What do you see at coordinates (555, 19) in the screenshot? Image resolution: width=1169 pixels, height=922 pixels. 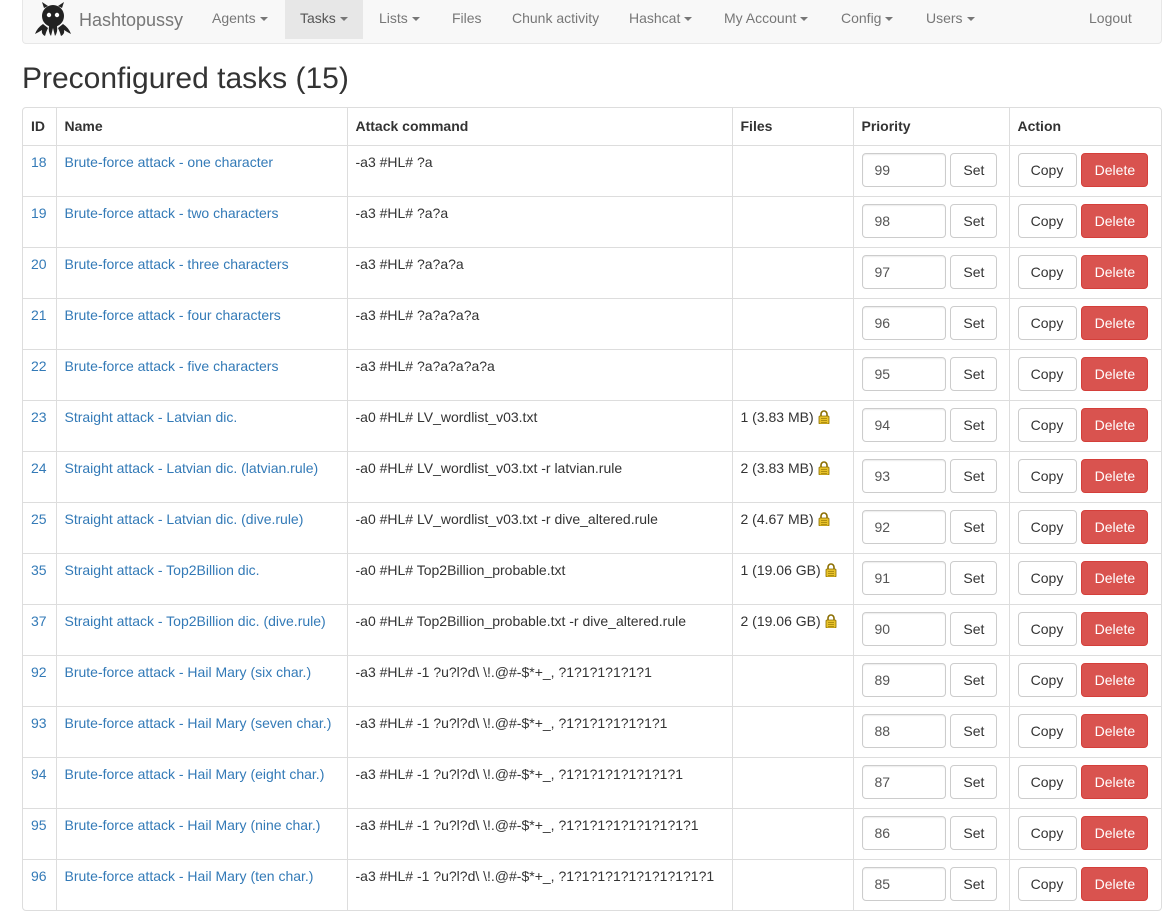 I see `nav-chunk-activity: Chunk activity` at bounding box center [555, 19].